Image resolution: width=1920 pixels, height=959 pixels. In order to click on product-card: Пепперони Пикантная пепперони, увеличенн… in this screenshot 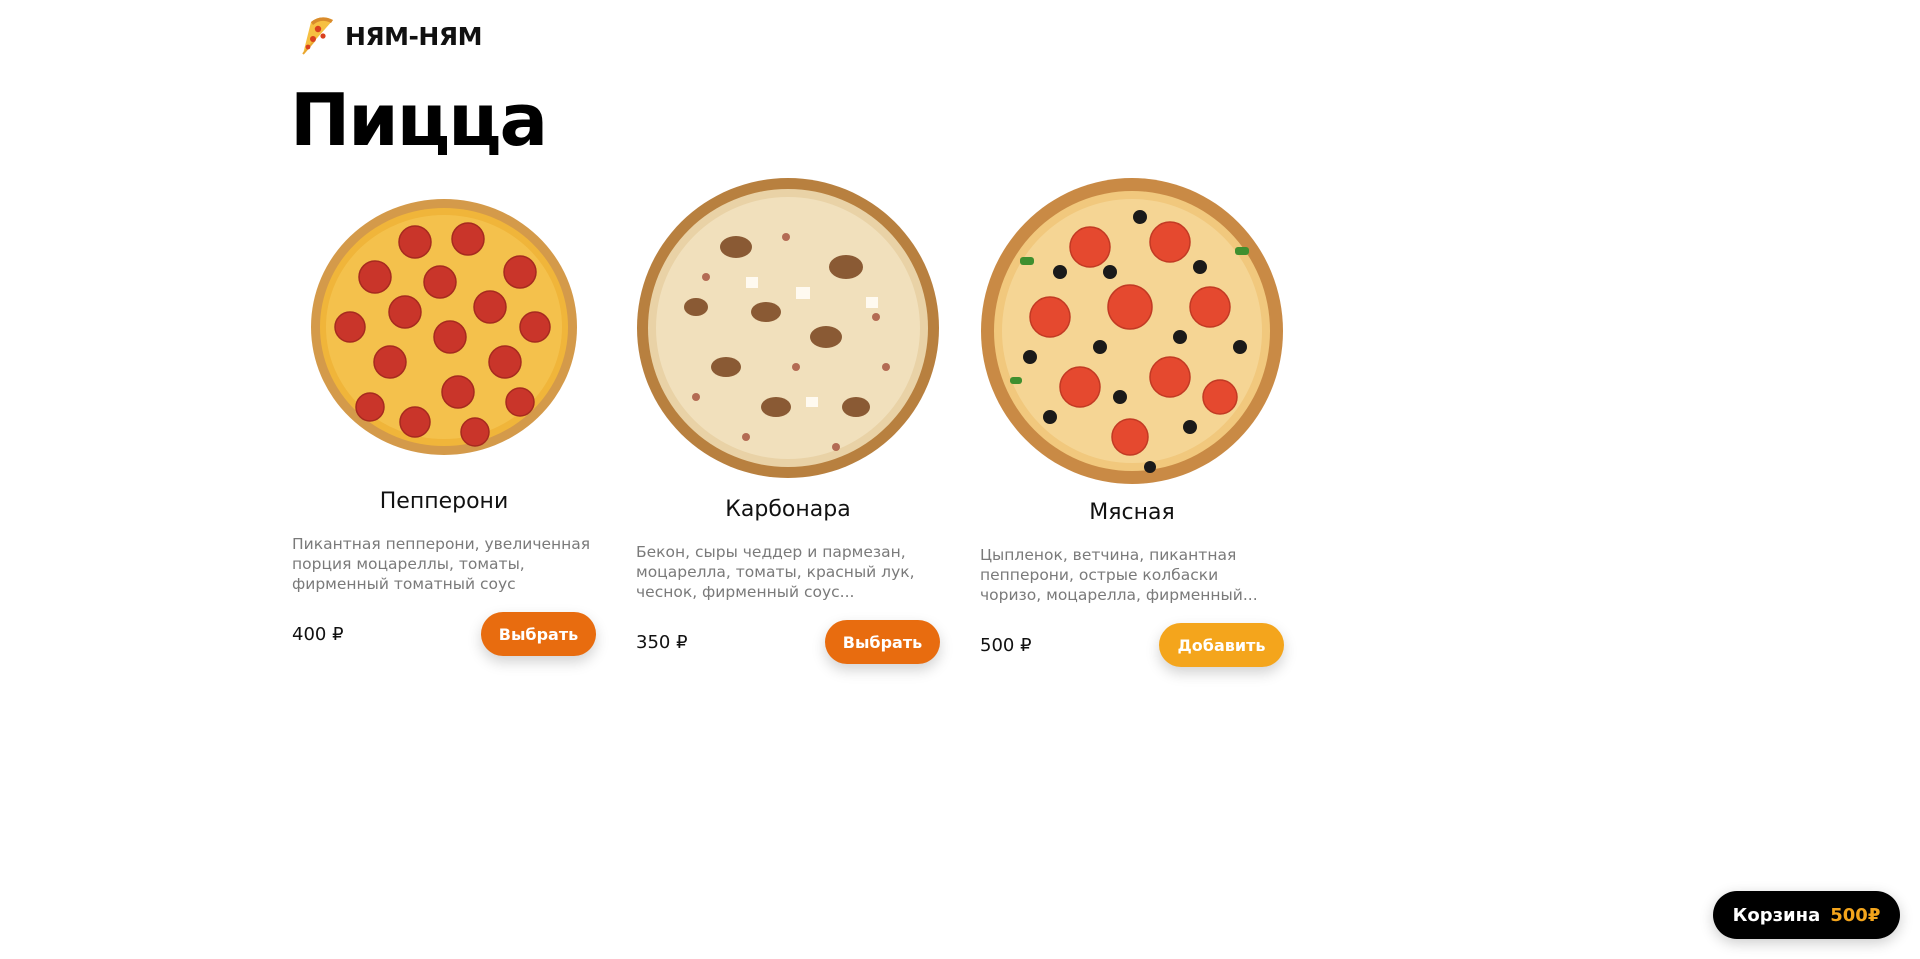, I will do `click(444, 427)`.